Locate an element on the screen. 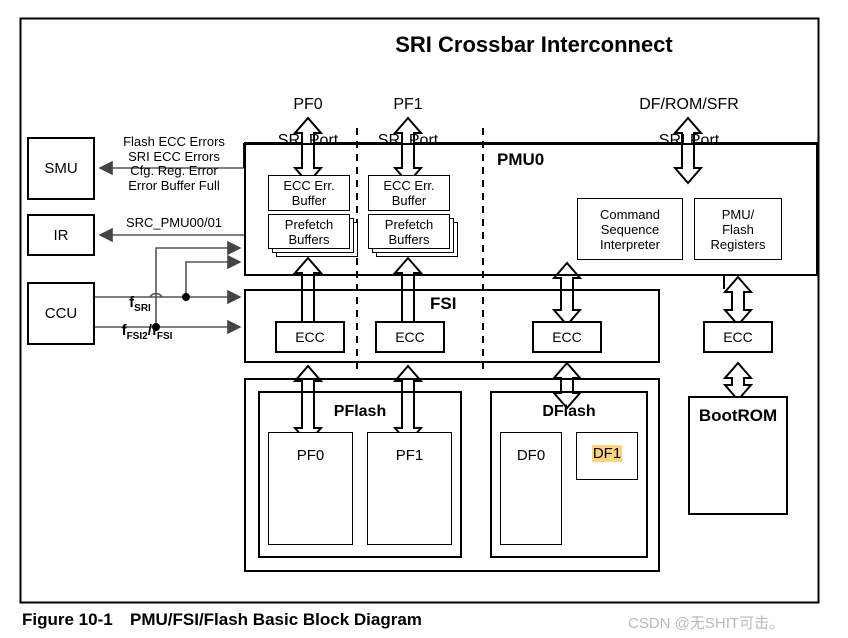 This screenshot has height=638, width=848. block-ccu-label: CCU is located at coordinates (61, 313).